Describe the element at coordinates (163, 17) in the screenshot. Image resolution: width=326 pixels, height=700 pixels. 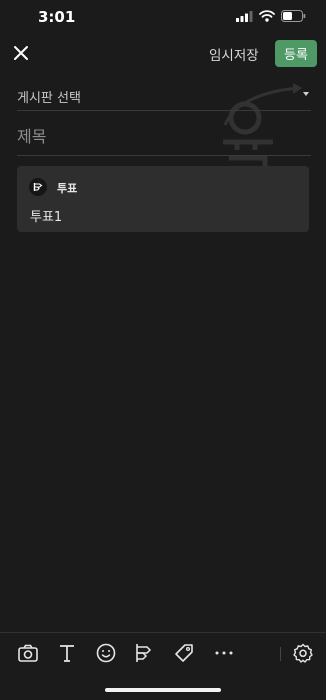
I see `status-bar: 3:01` at that location.